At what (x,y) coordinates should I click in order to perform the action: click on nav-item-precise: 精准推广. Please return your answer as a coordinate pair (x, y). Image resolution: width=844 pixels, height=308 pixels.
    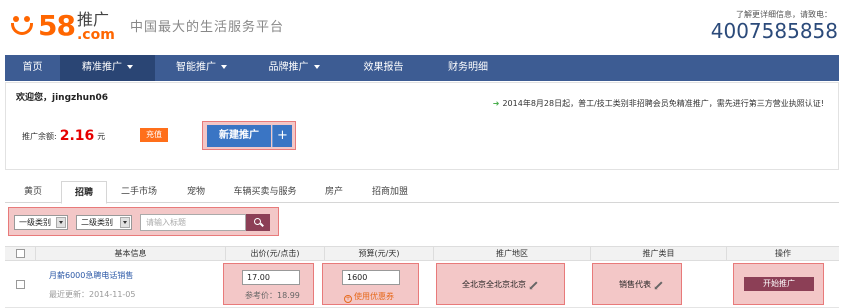
    Looking at the image, I should click on (107, 68).